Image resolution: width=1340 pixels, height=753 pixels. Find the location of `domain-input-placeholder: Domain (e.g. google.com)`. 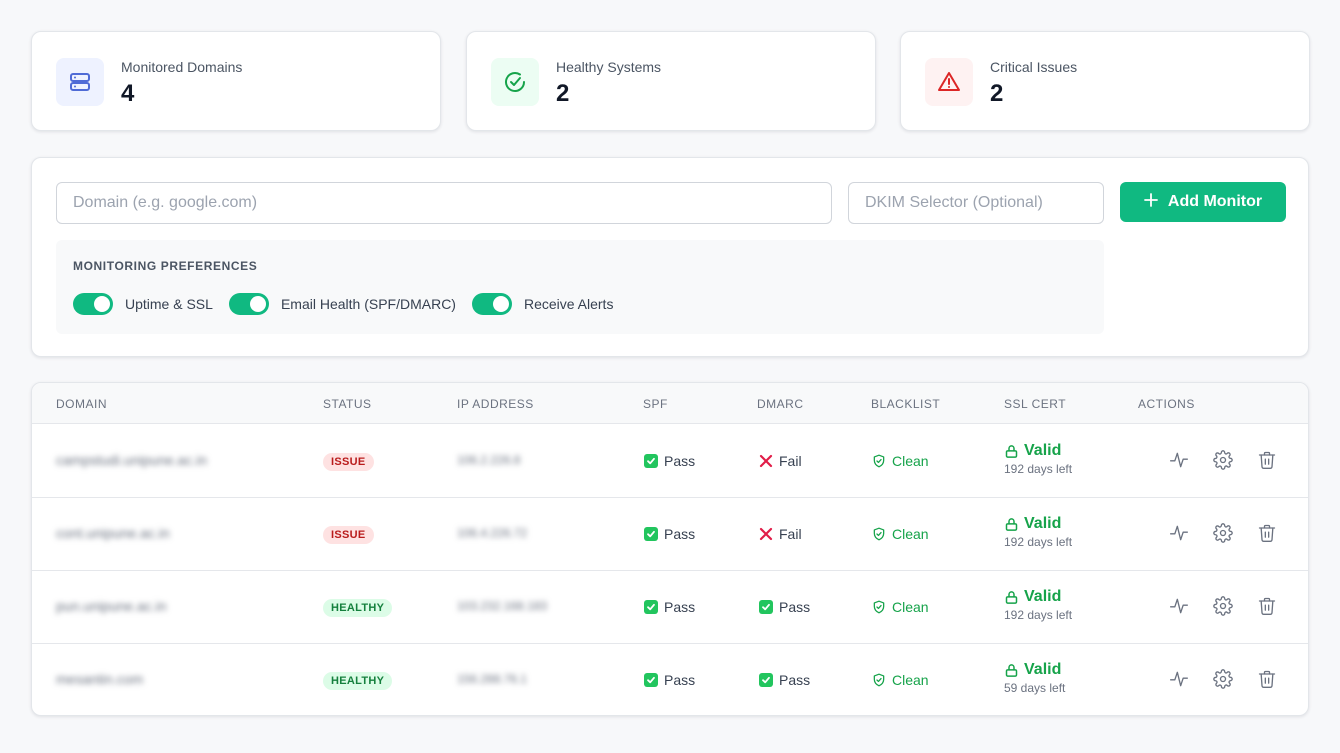

domain-input-placeholder: Domain (e.g. google.com) is located at coordinates (165, 202).